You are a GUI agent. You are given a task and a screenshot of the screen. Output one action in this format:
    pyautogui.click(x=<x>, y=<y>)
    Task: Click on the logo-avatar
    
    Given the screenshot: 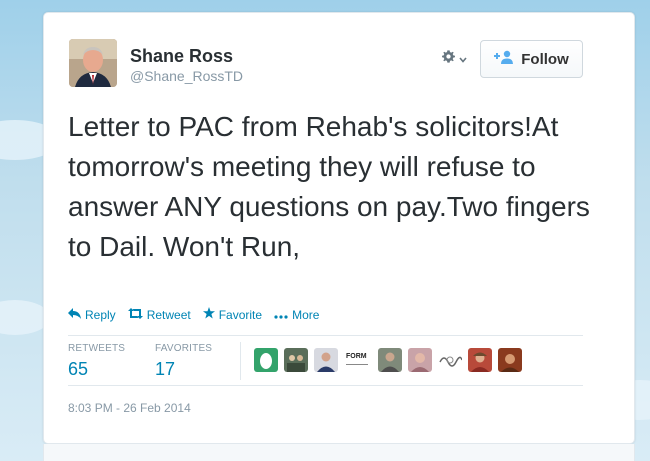 What is the action you would take?
    pyautogui.click(x=450, y=360)
    